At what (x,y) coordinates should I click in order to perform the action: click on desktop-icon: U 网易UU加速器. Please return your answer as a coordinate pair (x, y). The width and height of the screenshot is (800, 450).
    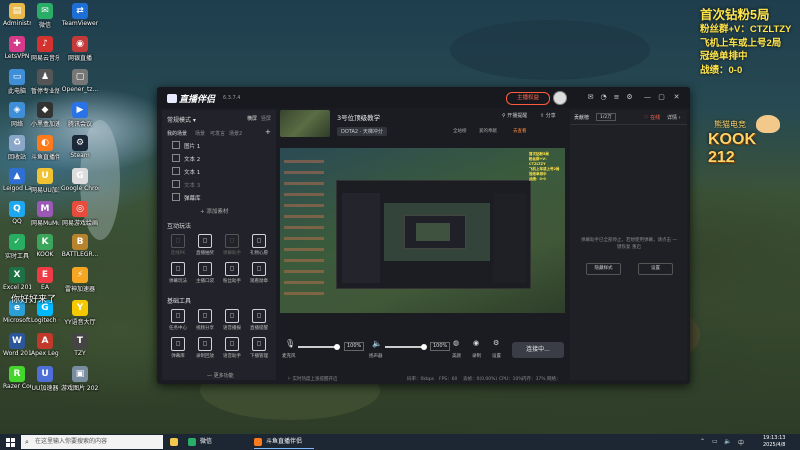
    Looking at the image, I should click on (45, 181).